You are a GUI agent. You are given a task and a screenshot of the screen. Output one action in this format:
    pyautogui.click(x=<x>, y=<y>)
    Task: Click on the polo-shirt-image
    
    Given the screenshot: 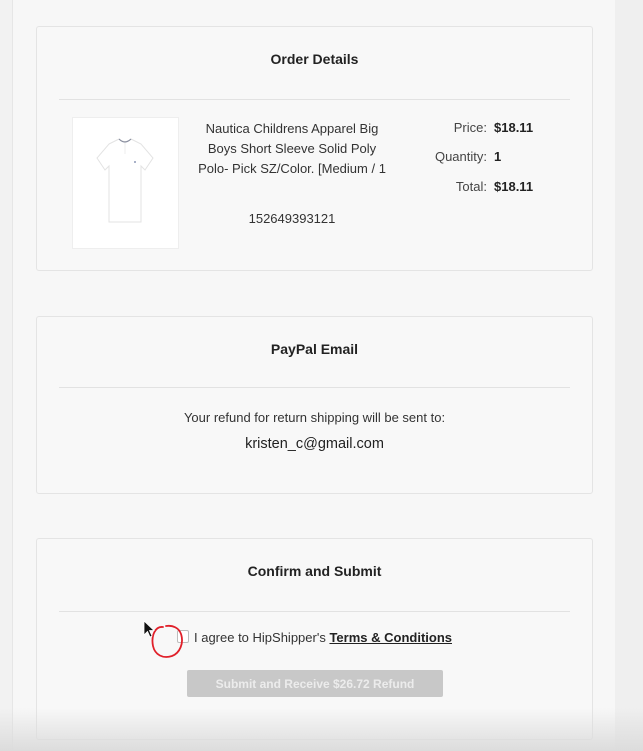 What is the action you would take?
    pyautogui.click(x=125, y=180)
    